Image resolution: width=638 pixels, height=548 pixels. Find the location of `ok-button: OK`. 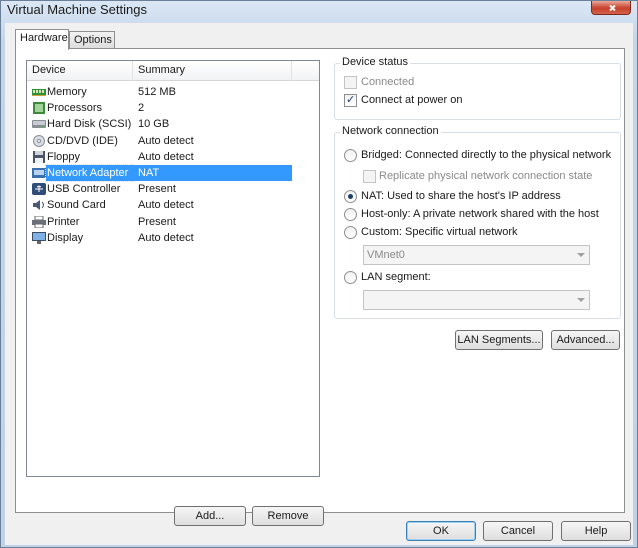

ok-button: OK is located at coordinates (441, 531).